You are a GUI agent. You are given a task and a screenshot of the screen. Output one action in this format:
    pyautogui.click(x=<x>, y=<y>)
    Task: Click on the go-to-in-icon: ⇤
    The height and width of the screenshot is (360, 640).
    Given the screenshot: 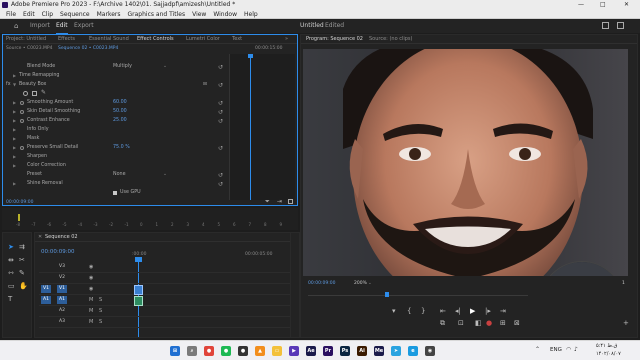 What is the action you would take?
    pyautogui.click(x=443, y=311)
    